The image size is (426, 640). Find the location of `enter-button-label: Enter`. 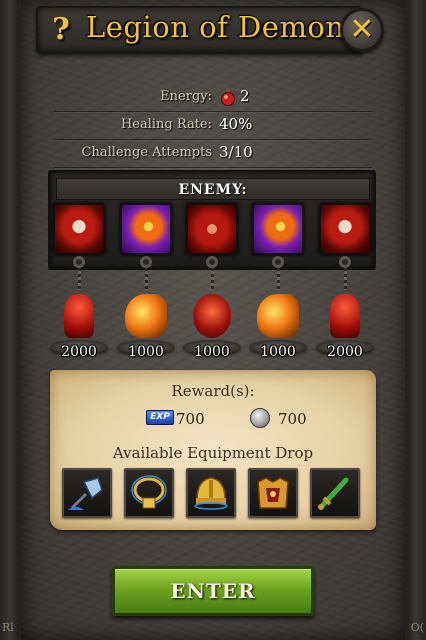

enter-button-label: Enter is located at coordinates (213, 591).